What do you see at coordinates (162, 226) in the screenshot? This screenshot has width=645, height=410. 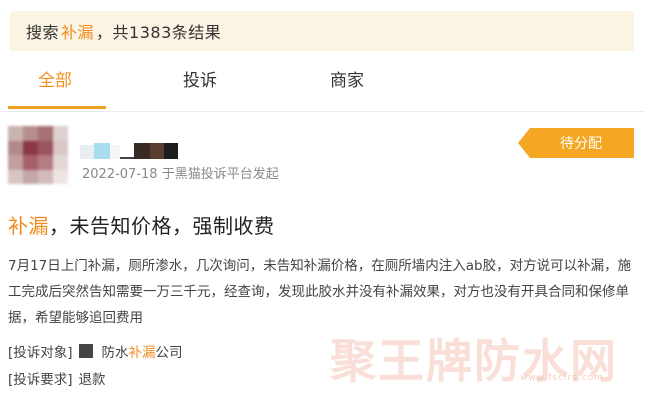 I see `title-text: ，未告知价格，强制收费` at bounding box center [162, 226].